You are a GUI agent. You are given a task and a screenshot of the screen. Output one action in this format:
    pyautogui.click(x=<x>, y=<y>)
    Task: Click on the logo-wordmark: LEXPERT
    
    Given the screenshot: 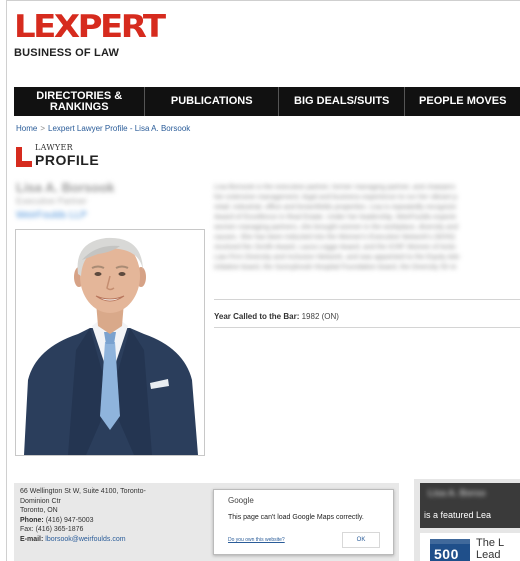 What is the action you would take?
    pyautogui.click(x=90, y=27)
    